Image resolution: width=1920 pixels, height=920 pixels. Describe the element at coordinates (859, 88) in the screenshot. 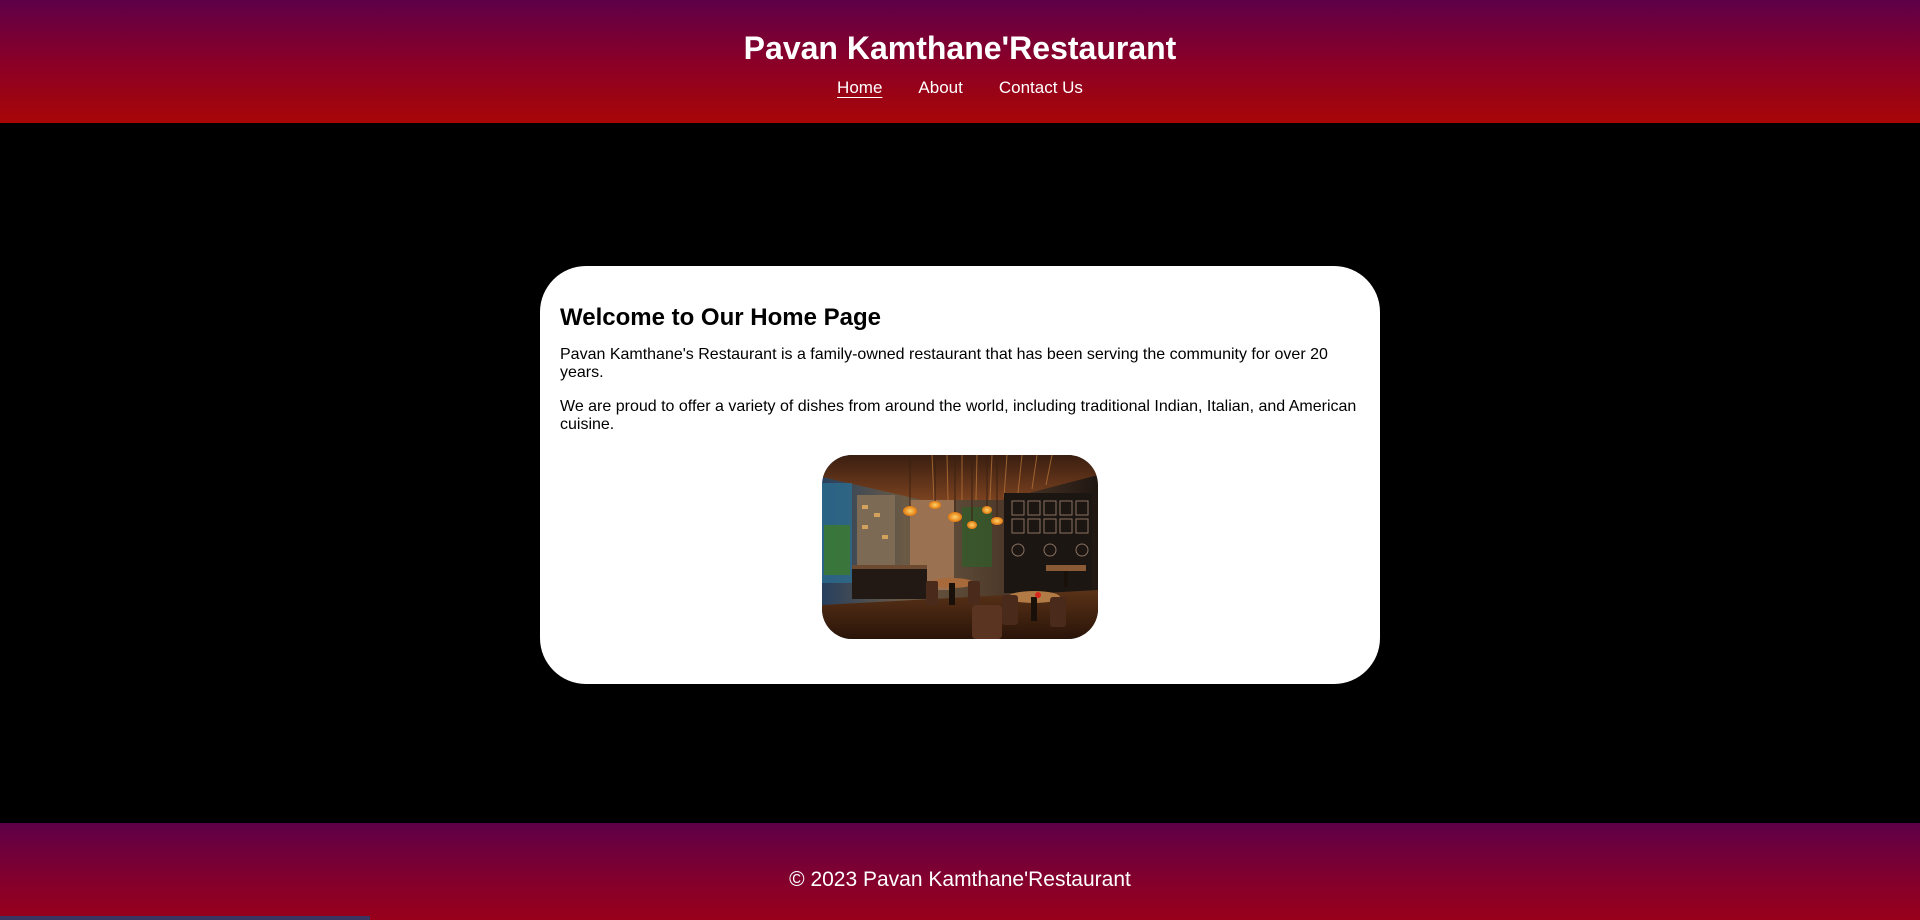

I see `nav-link-home: Home` at that location.